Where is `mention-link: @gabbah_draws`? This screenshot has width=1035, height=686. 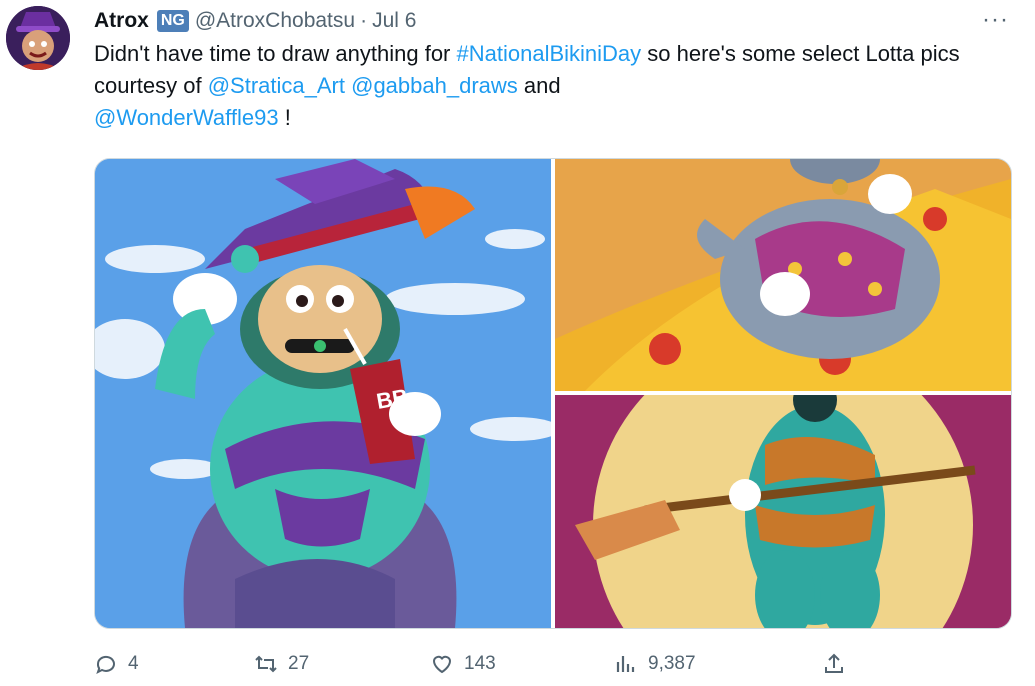
mention-link: @gabbah_draws is located at coordinates (434, 85).